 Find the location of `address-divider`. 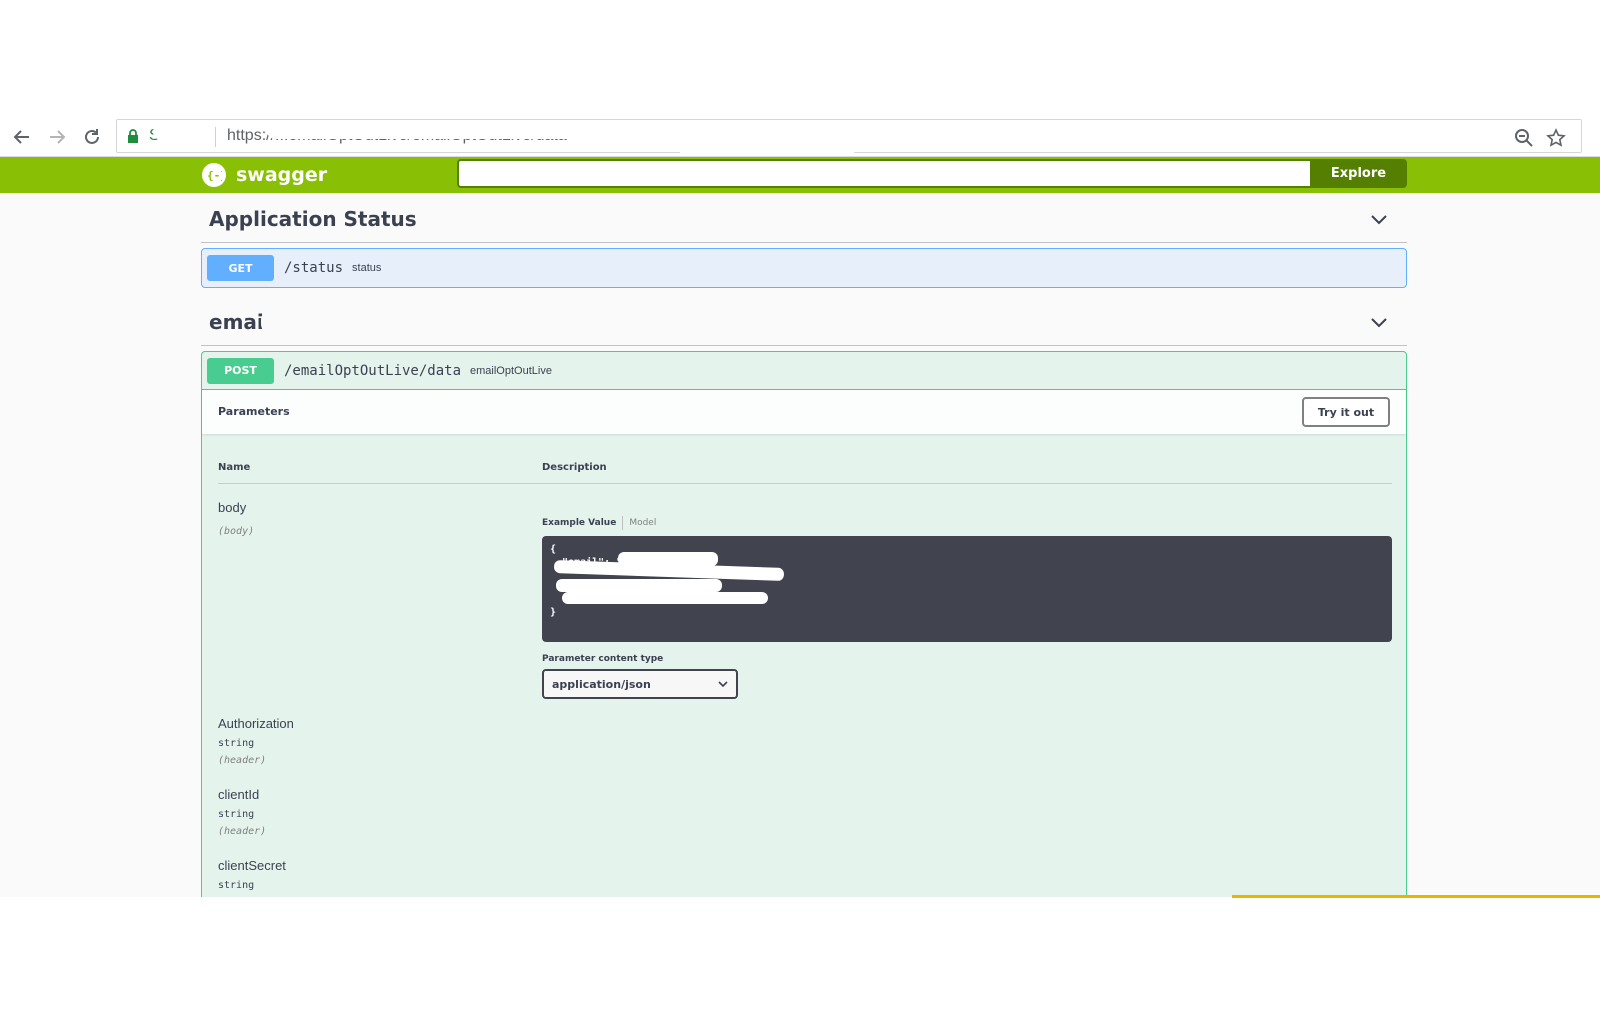

address-divider is located at coordinates (215, 137).